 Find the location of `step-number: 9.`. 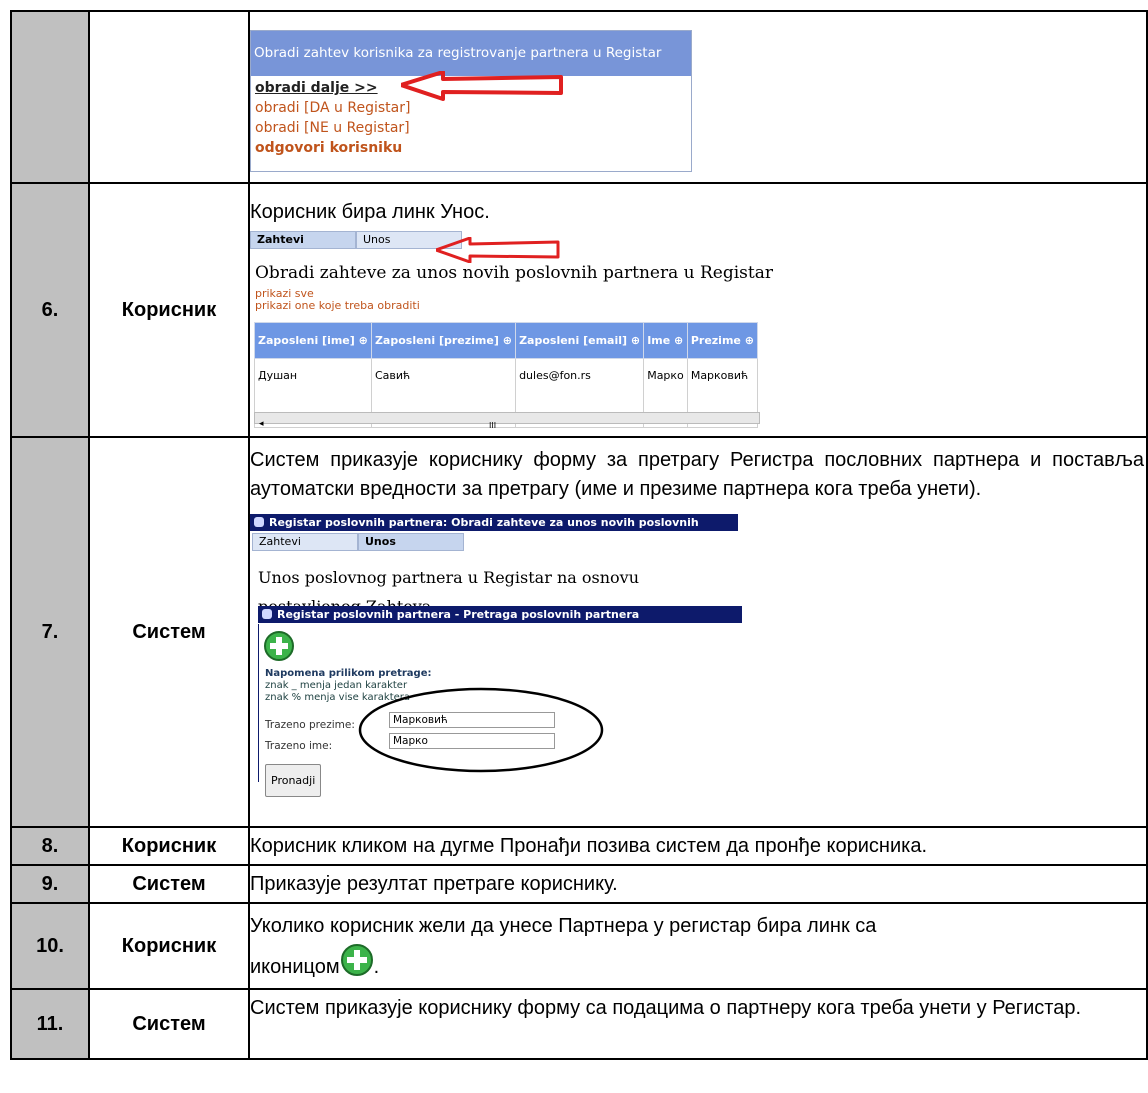

step-number: 9. is located at coordinates (50, 884).